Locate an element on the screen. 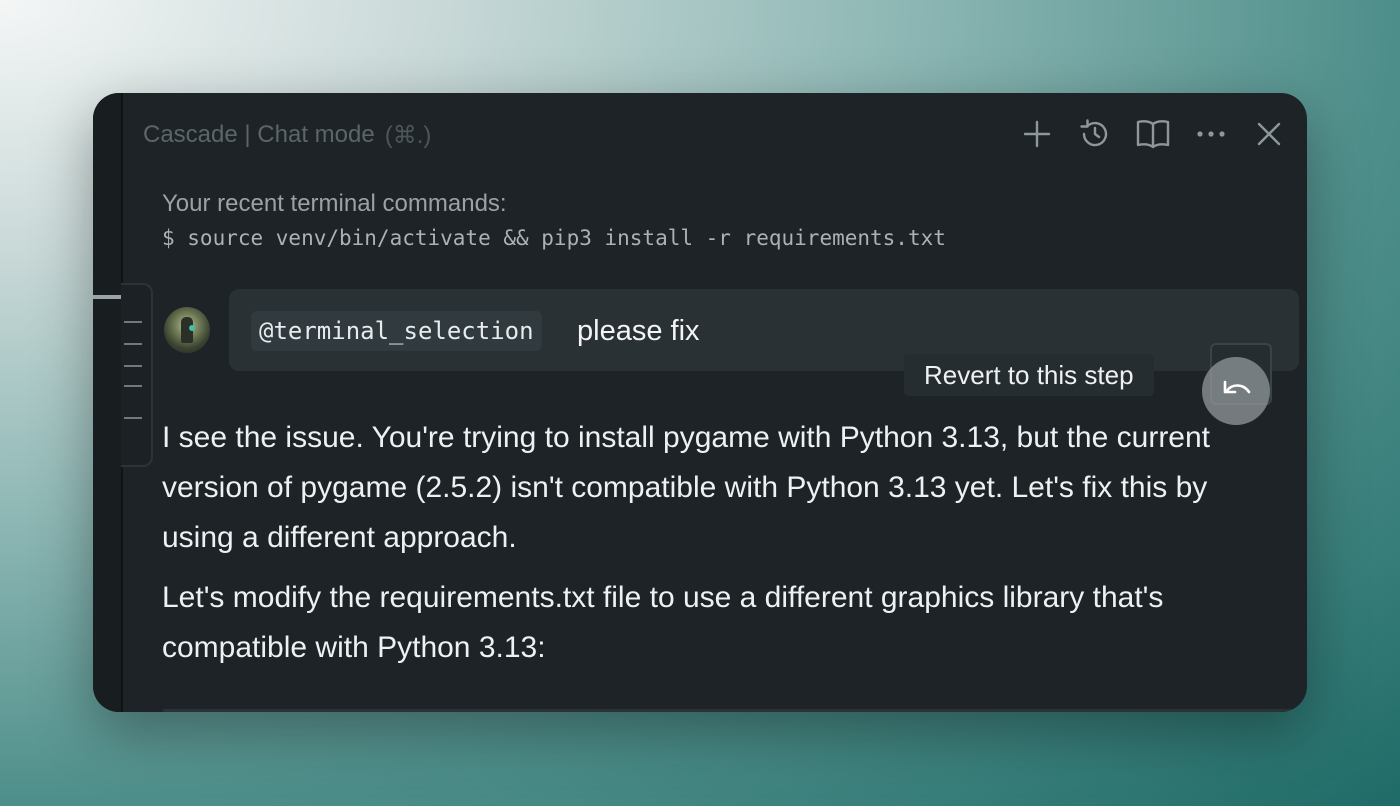 Image resolution: width=1400 pixels, height=806 pixels. plus-icon is located at coordinates (1037, 134).